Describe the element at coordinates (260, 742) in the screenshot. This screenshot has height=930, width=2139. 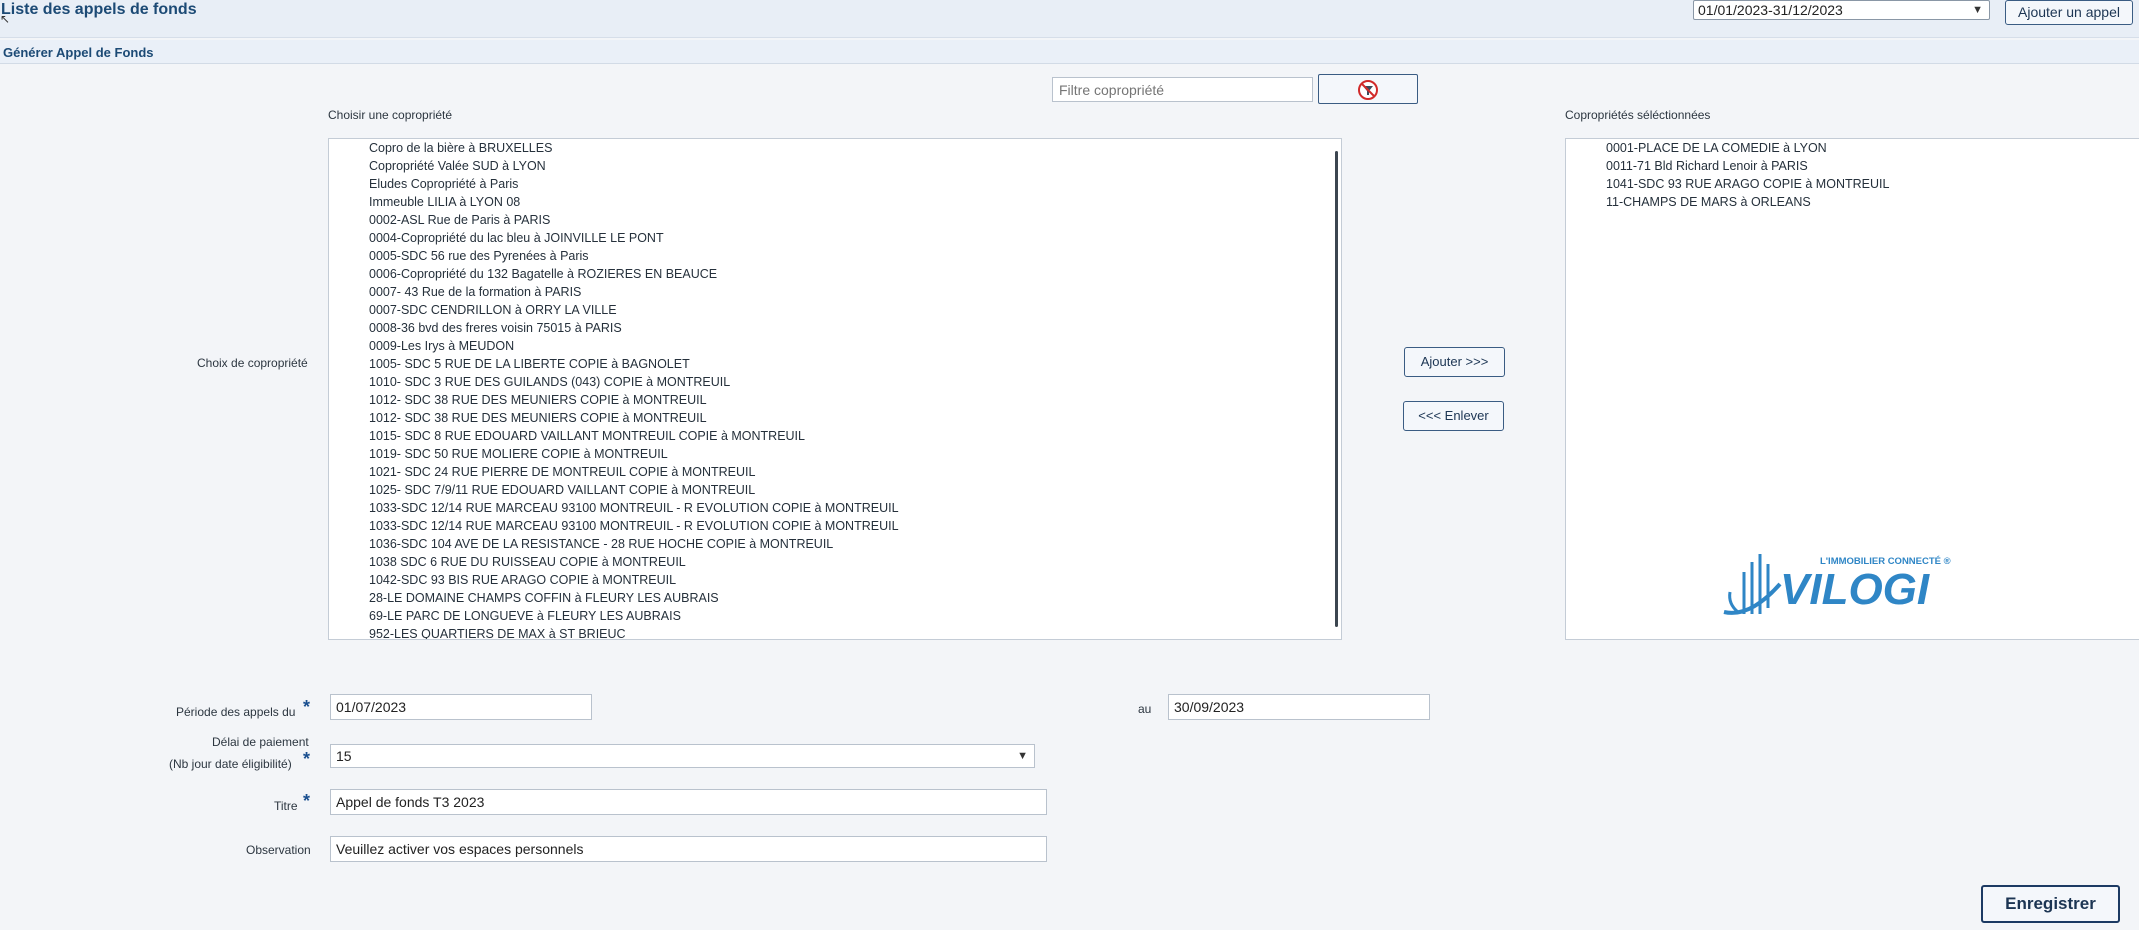
I see `delay-label: Délai de paiement` at that location.